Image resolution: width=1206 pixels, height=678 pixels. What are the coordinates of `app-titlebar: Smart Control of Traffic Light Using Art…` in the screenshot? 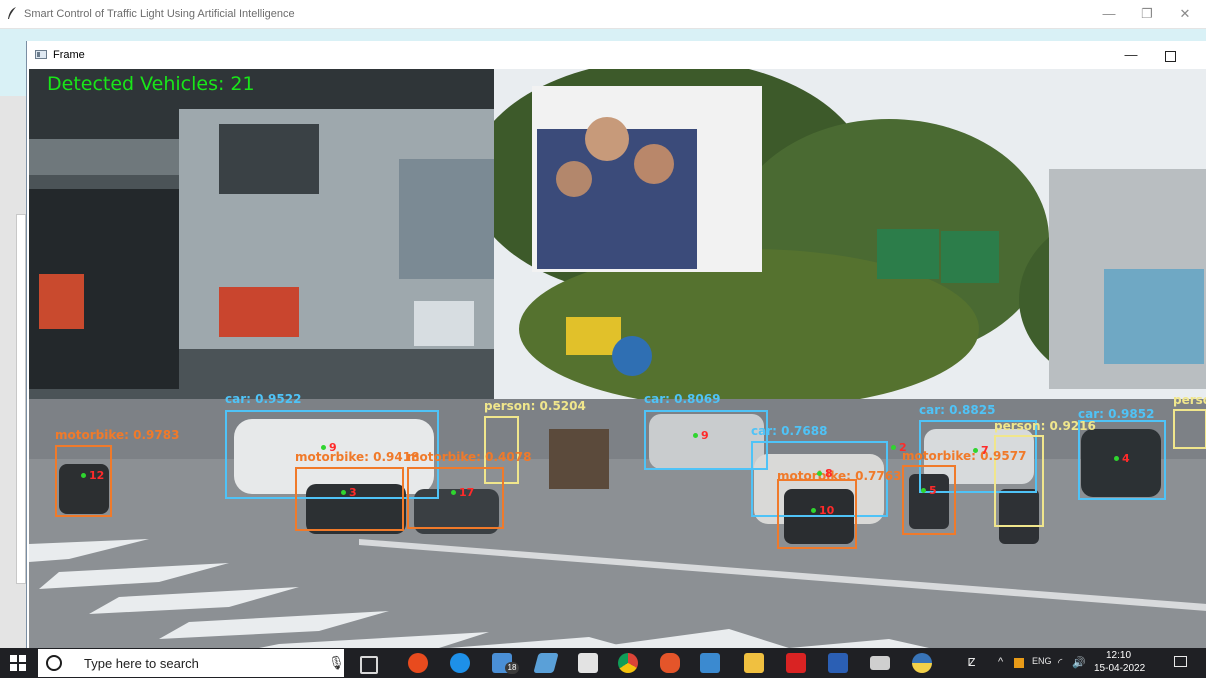 It's located at (603, 14).